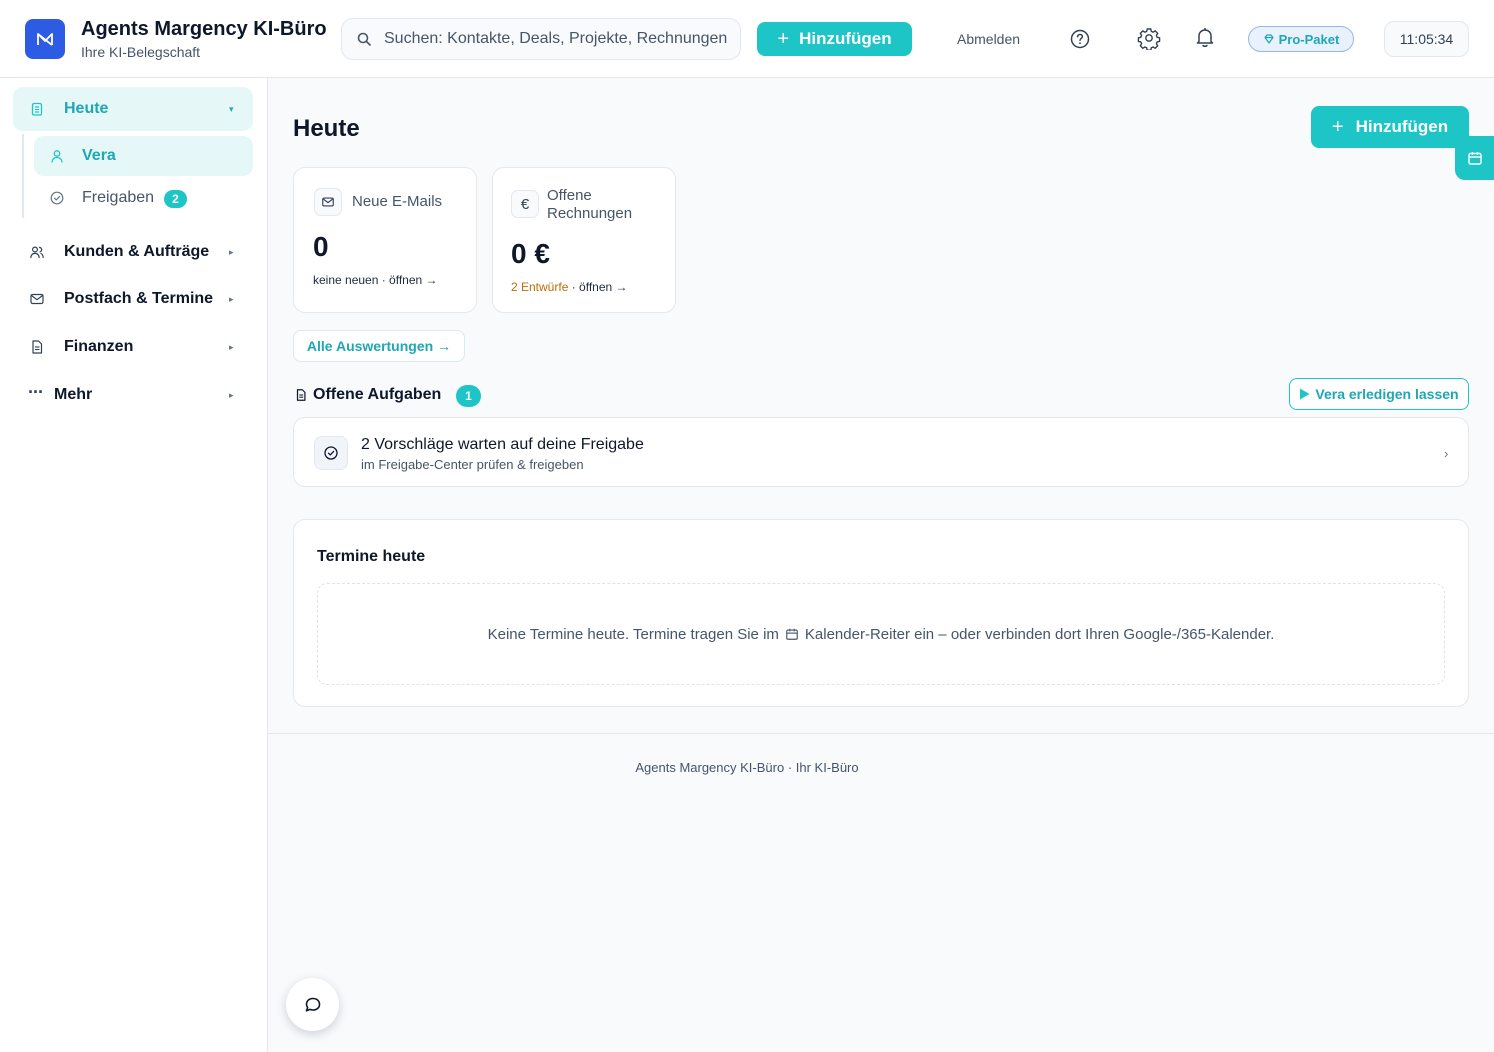  I want to click on submenu-divider, so click(23, 176).